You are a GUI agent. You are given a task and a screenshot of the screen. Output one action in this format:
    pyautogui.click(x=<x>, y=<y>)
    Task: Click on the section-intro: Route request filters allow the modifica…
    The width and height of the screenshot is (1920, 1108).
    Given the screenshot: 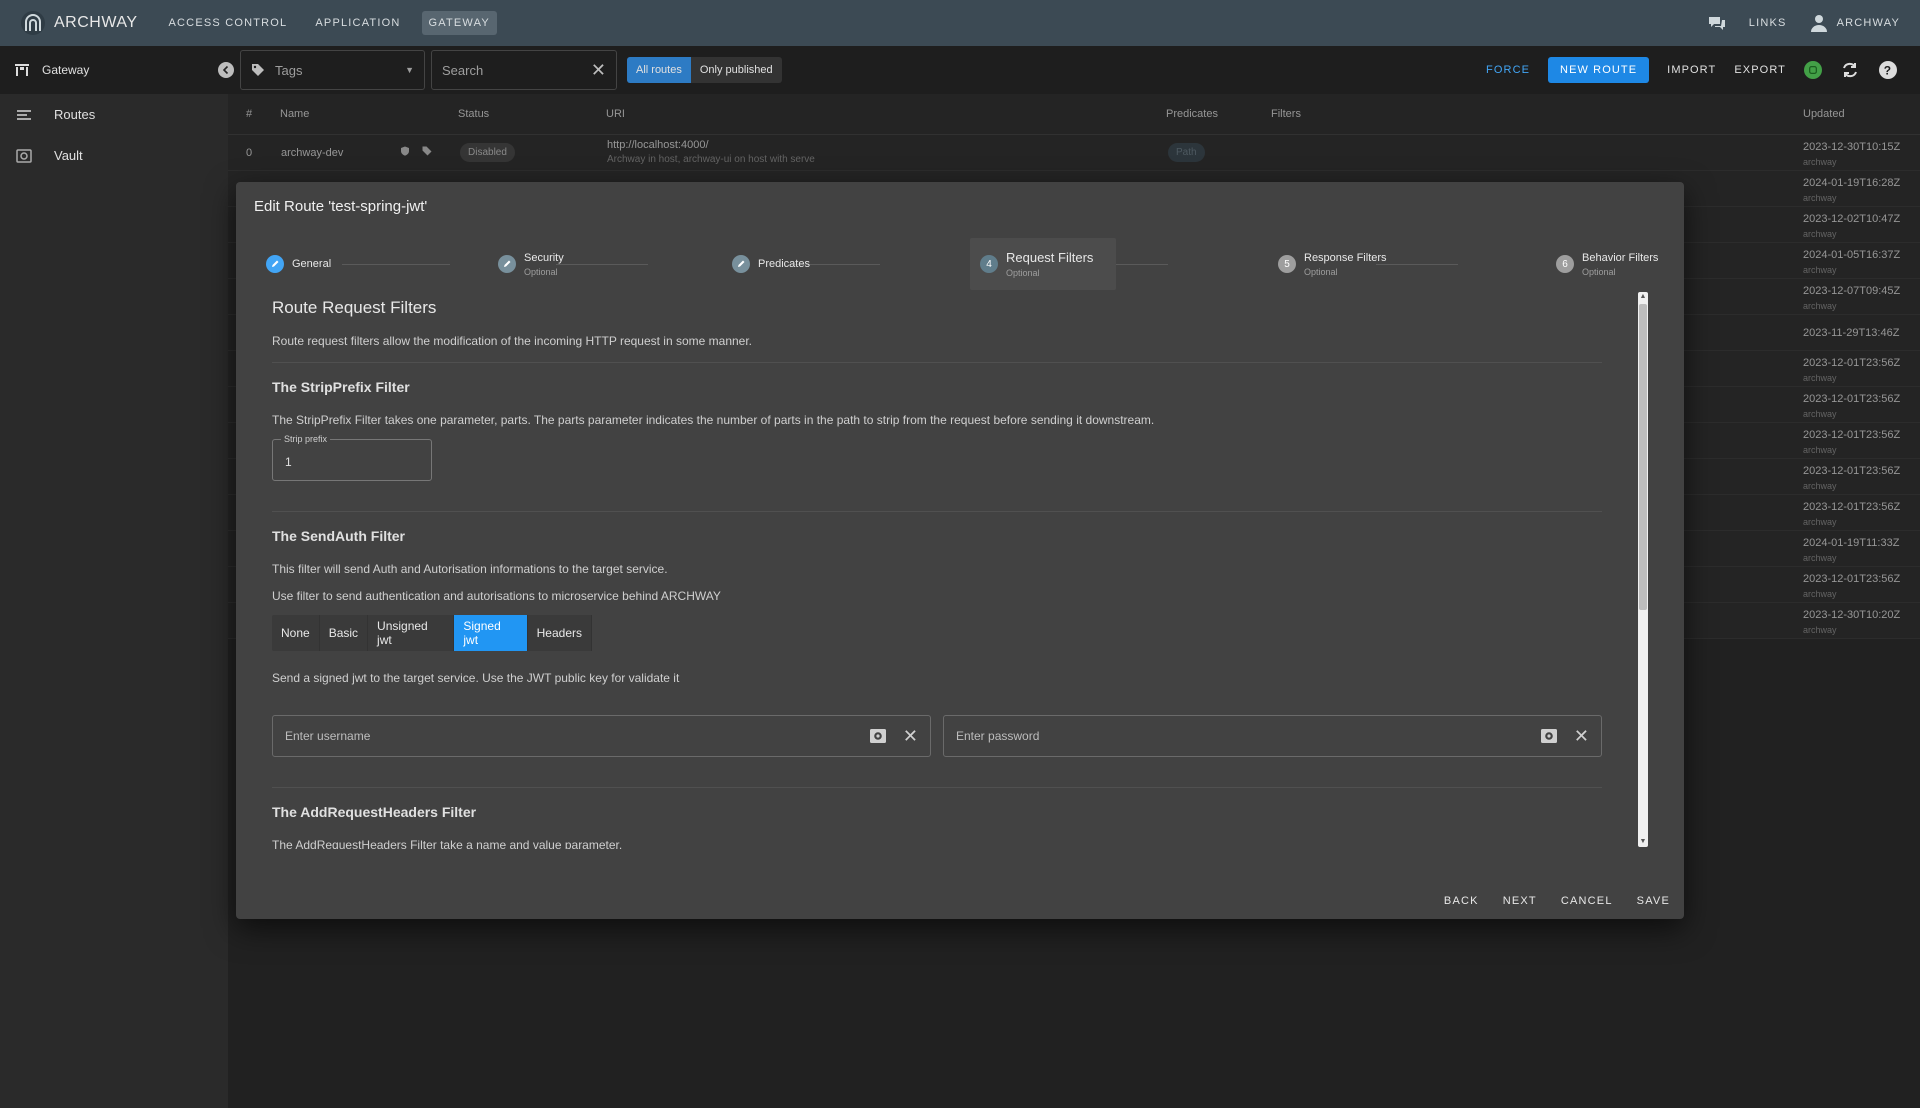 What is the action you would take?
    pyautogui.click(x=512, y=341)
    